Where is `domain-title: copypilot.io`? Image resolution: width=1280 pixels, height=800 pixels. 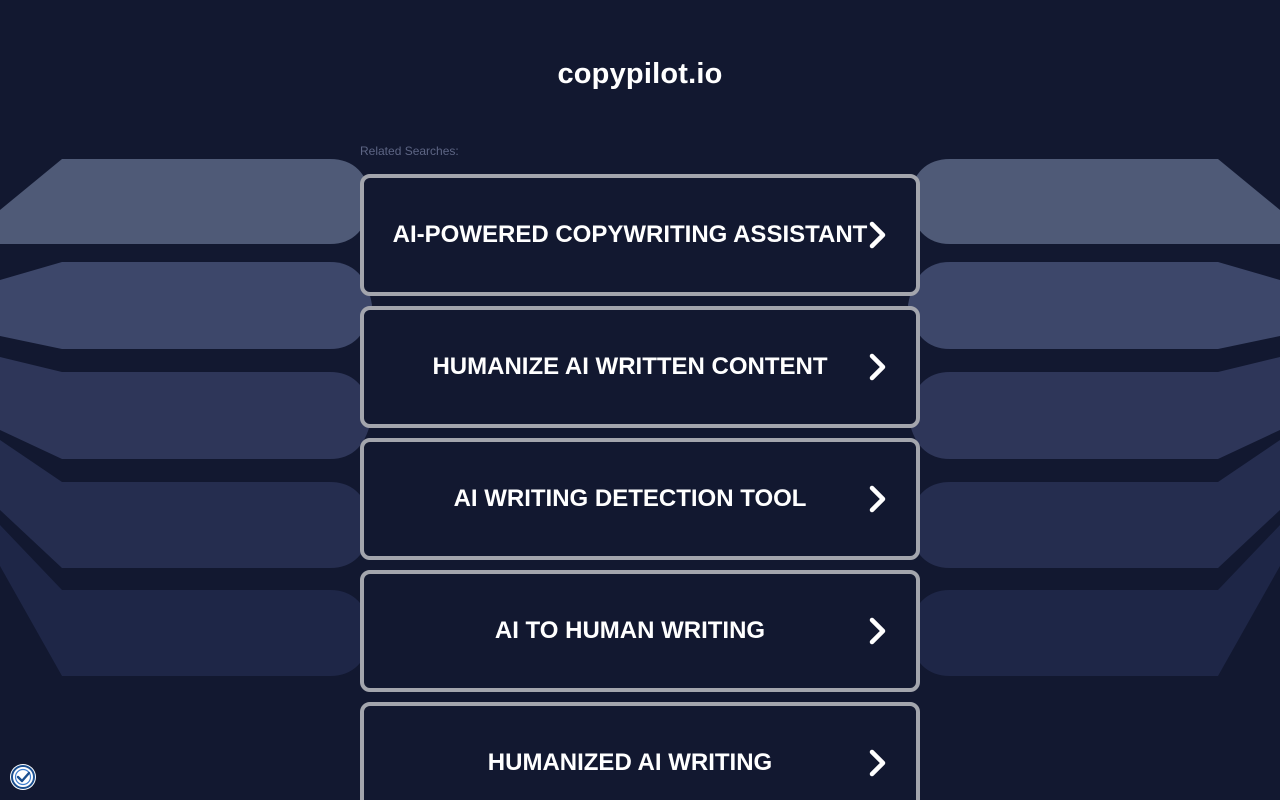 domain-title: copypilot.io is located at coordinates (640, 74).